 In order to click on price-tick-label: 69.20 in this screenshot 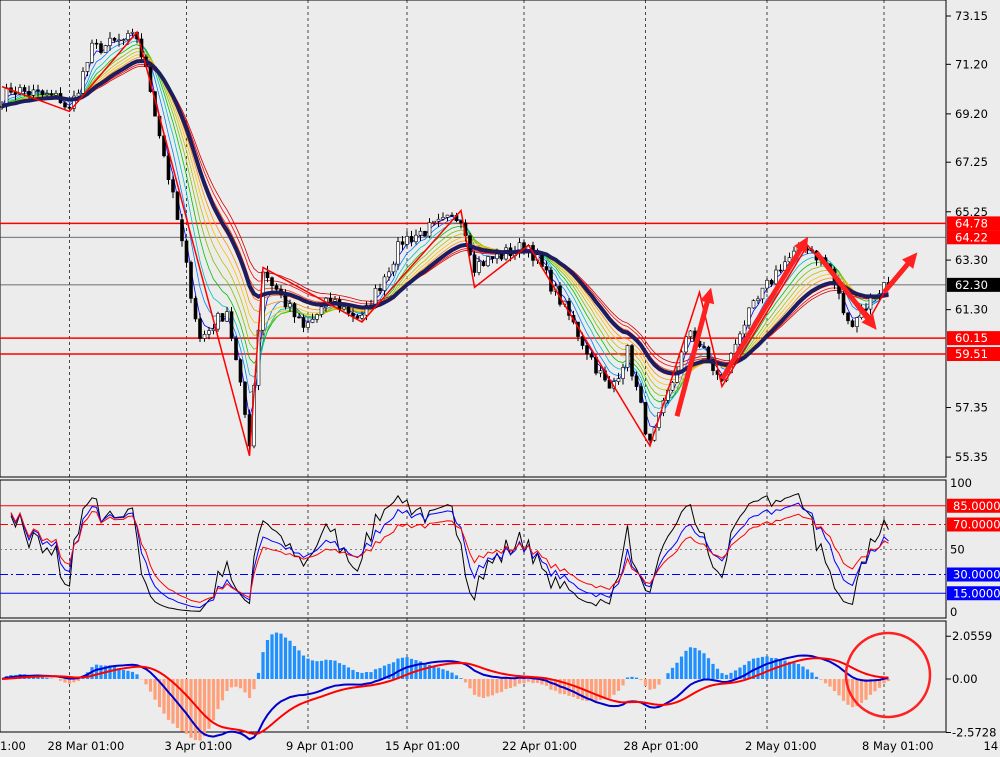, I will do `click(971, 114)`.